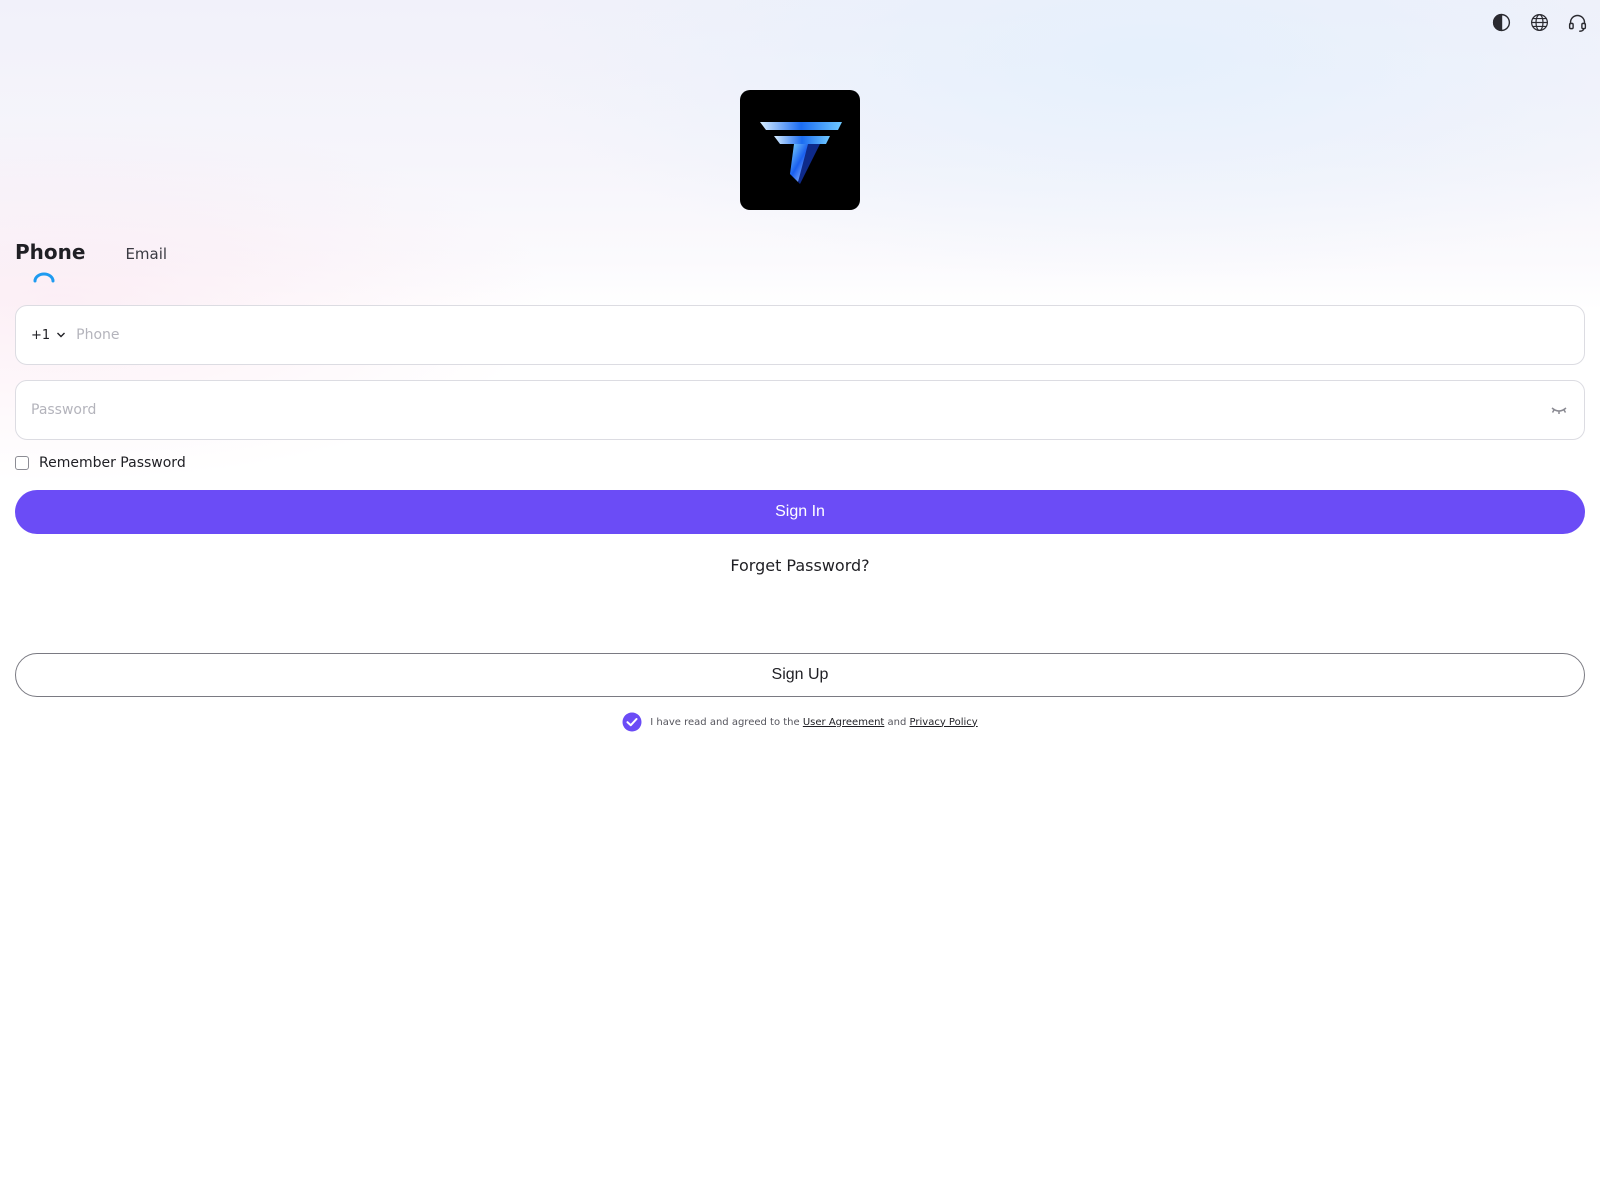 Image resolution: width=1600 pixels, height=1200 pixels. I want to click on top-toolbar, so click(1539, 22).